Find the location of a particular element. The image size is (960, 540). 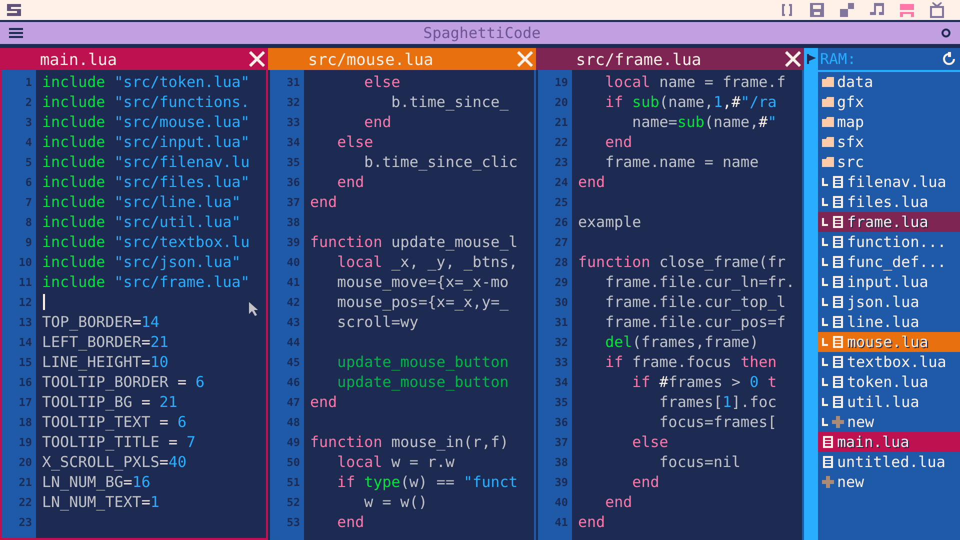

file-list-item: files.lua is located at coordinates (889, 202).